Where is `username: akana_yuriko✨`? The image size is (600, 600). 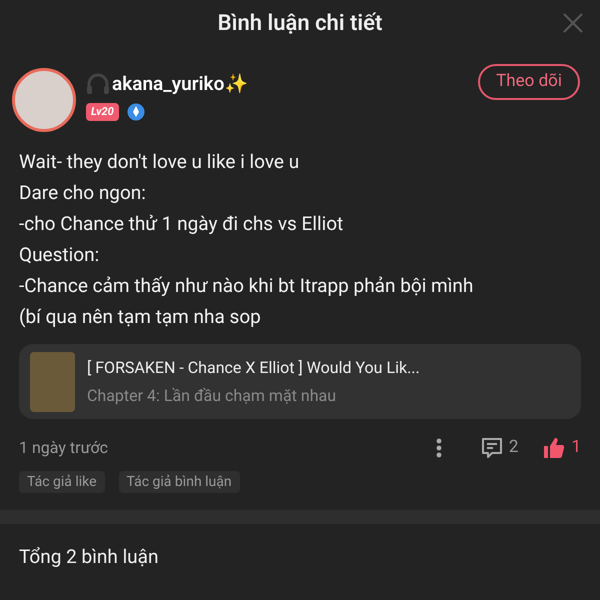 username: akana_yuriko✨ is located at coordinates (180, 84).